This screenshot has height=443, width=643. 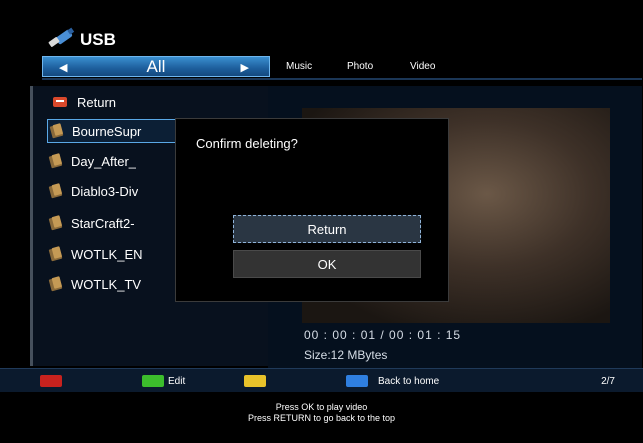 I want to click on list-item: Day_After_, so click(x=91, y=161).